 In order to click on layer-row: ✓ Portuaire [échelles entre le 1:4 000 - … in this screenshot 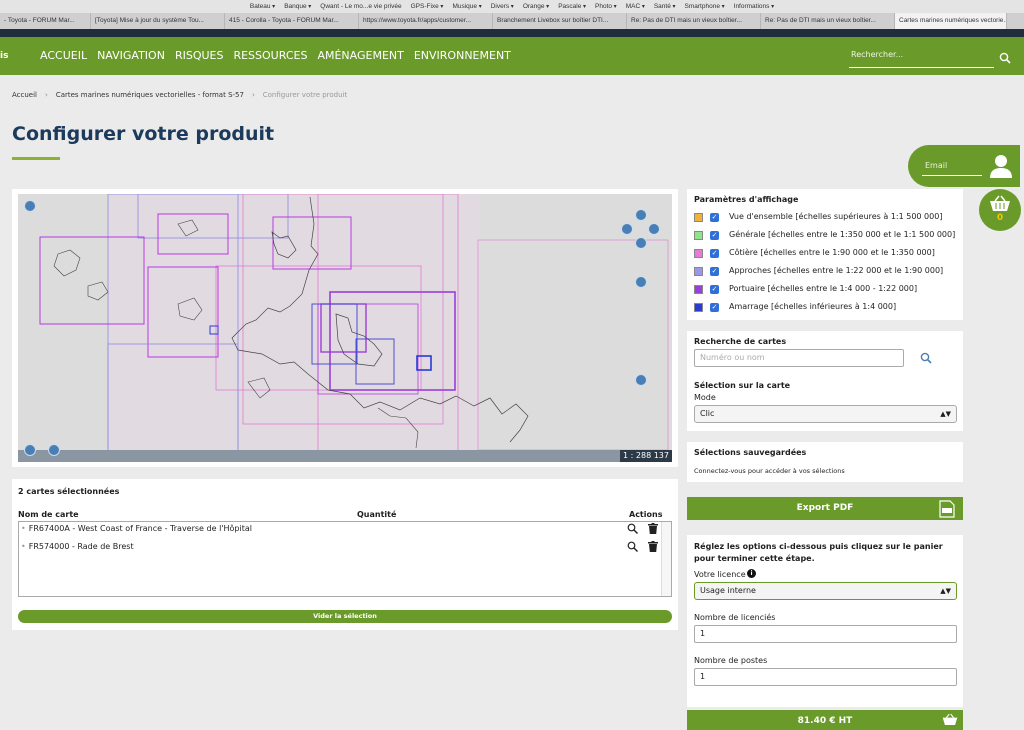, I will do `click(826, 289)`.